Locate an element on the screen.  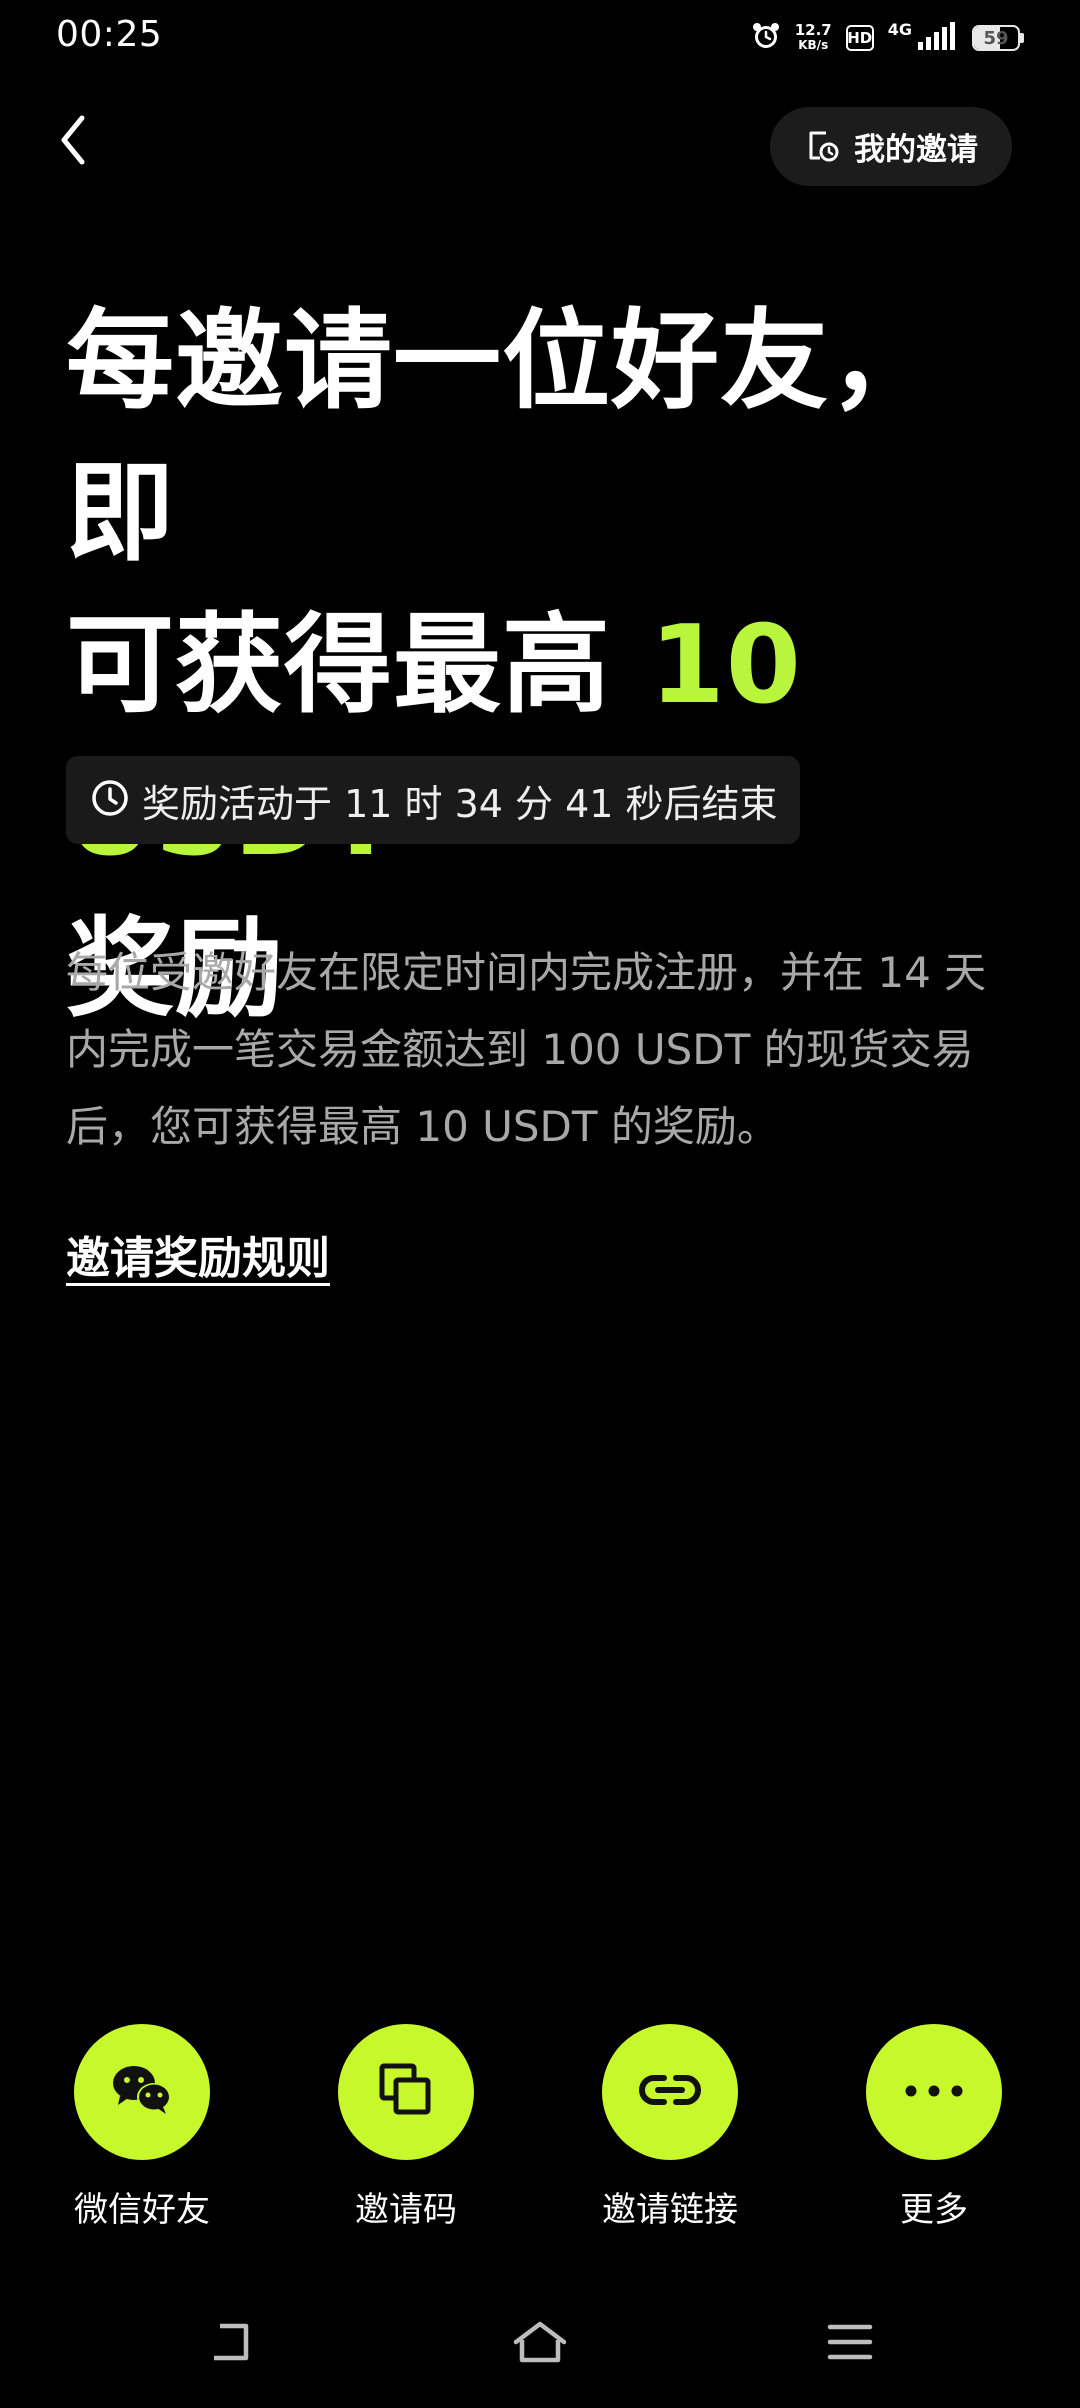
system-nav-bar is located at coordinates (540, 2345).